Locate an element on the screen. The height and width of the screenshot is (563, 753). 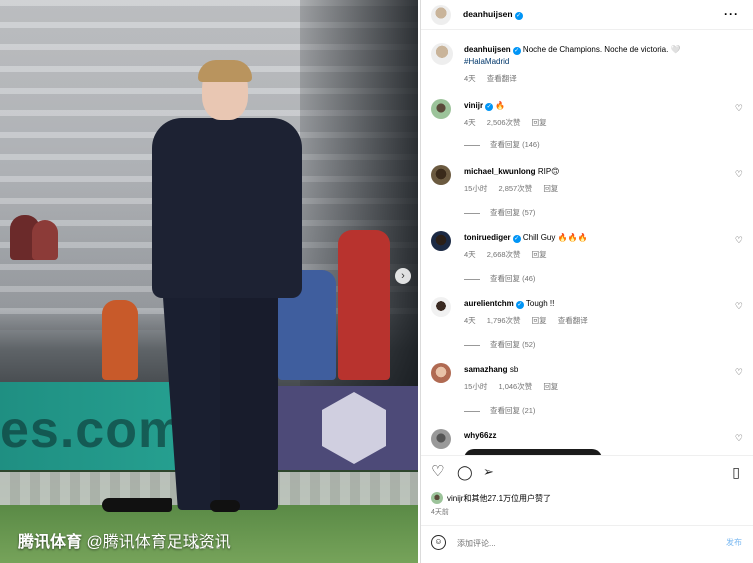
comment-input is located at coordinates (582, 543).